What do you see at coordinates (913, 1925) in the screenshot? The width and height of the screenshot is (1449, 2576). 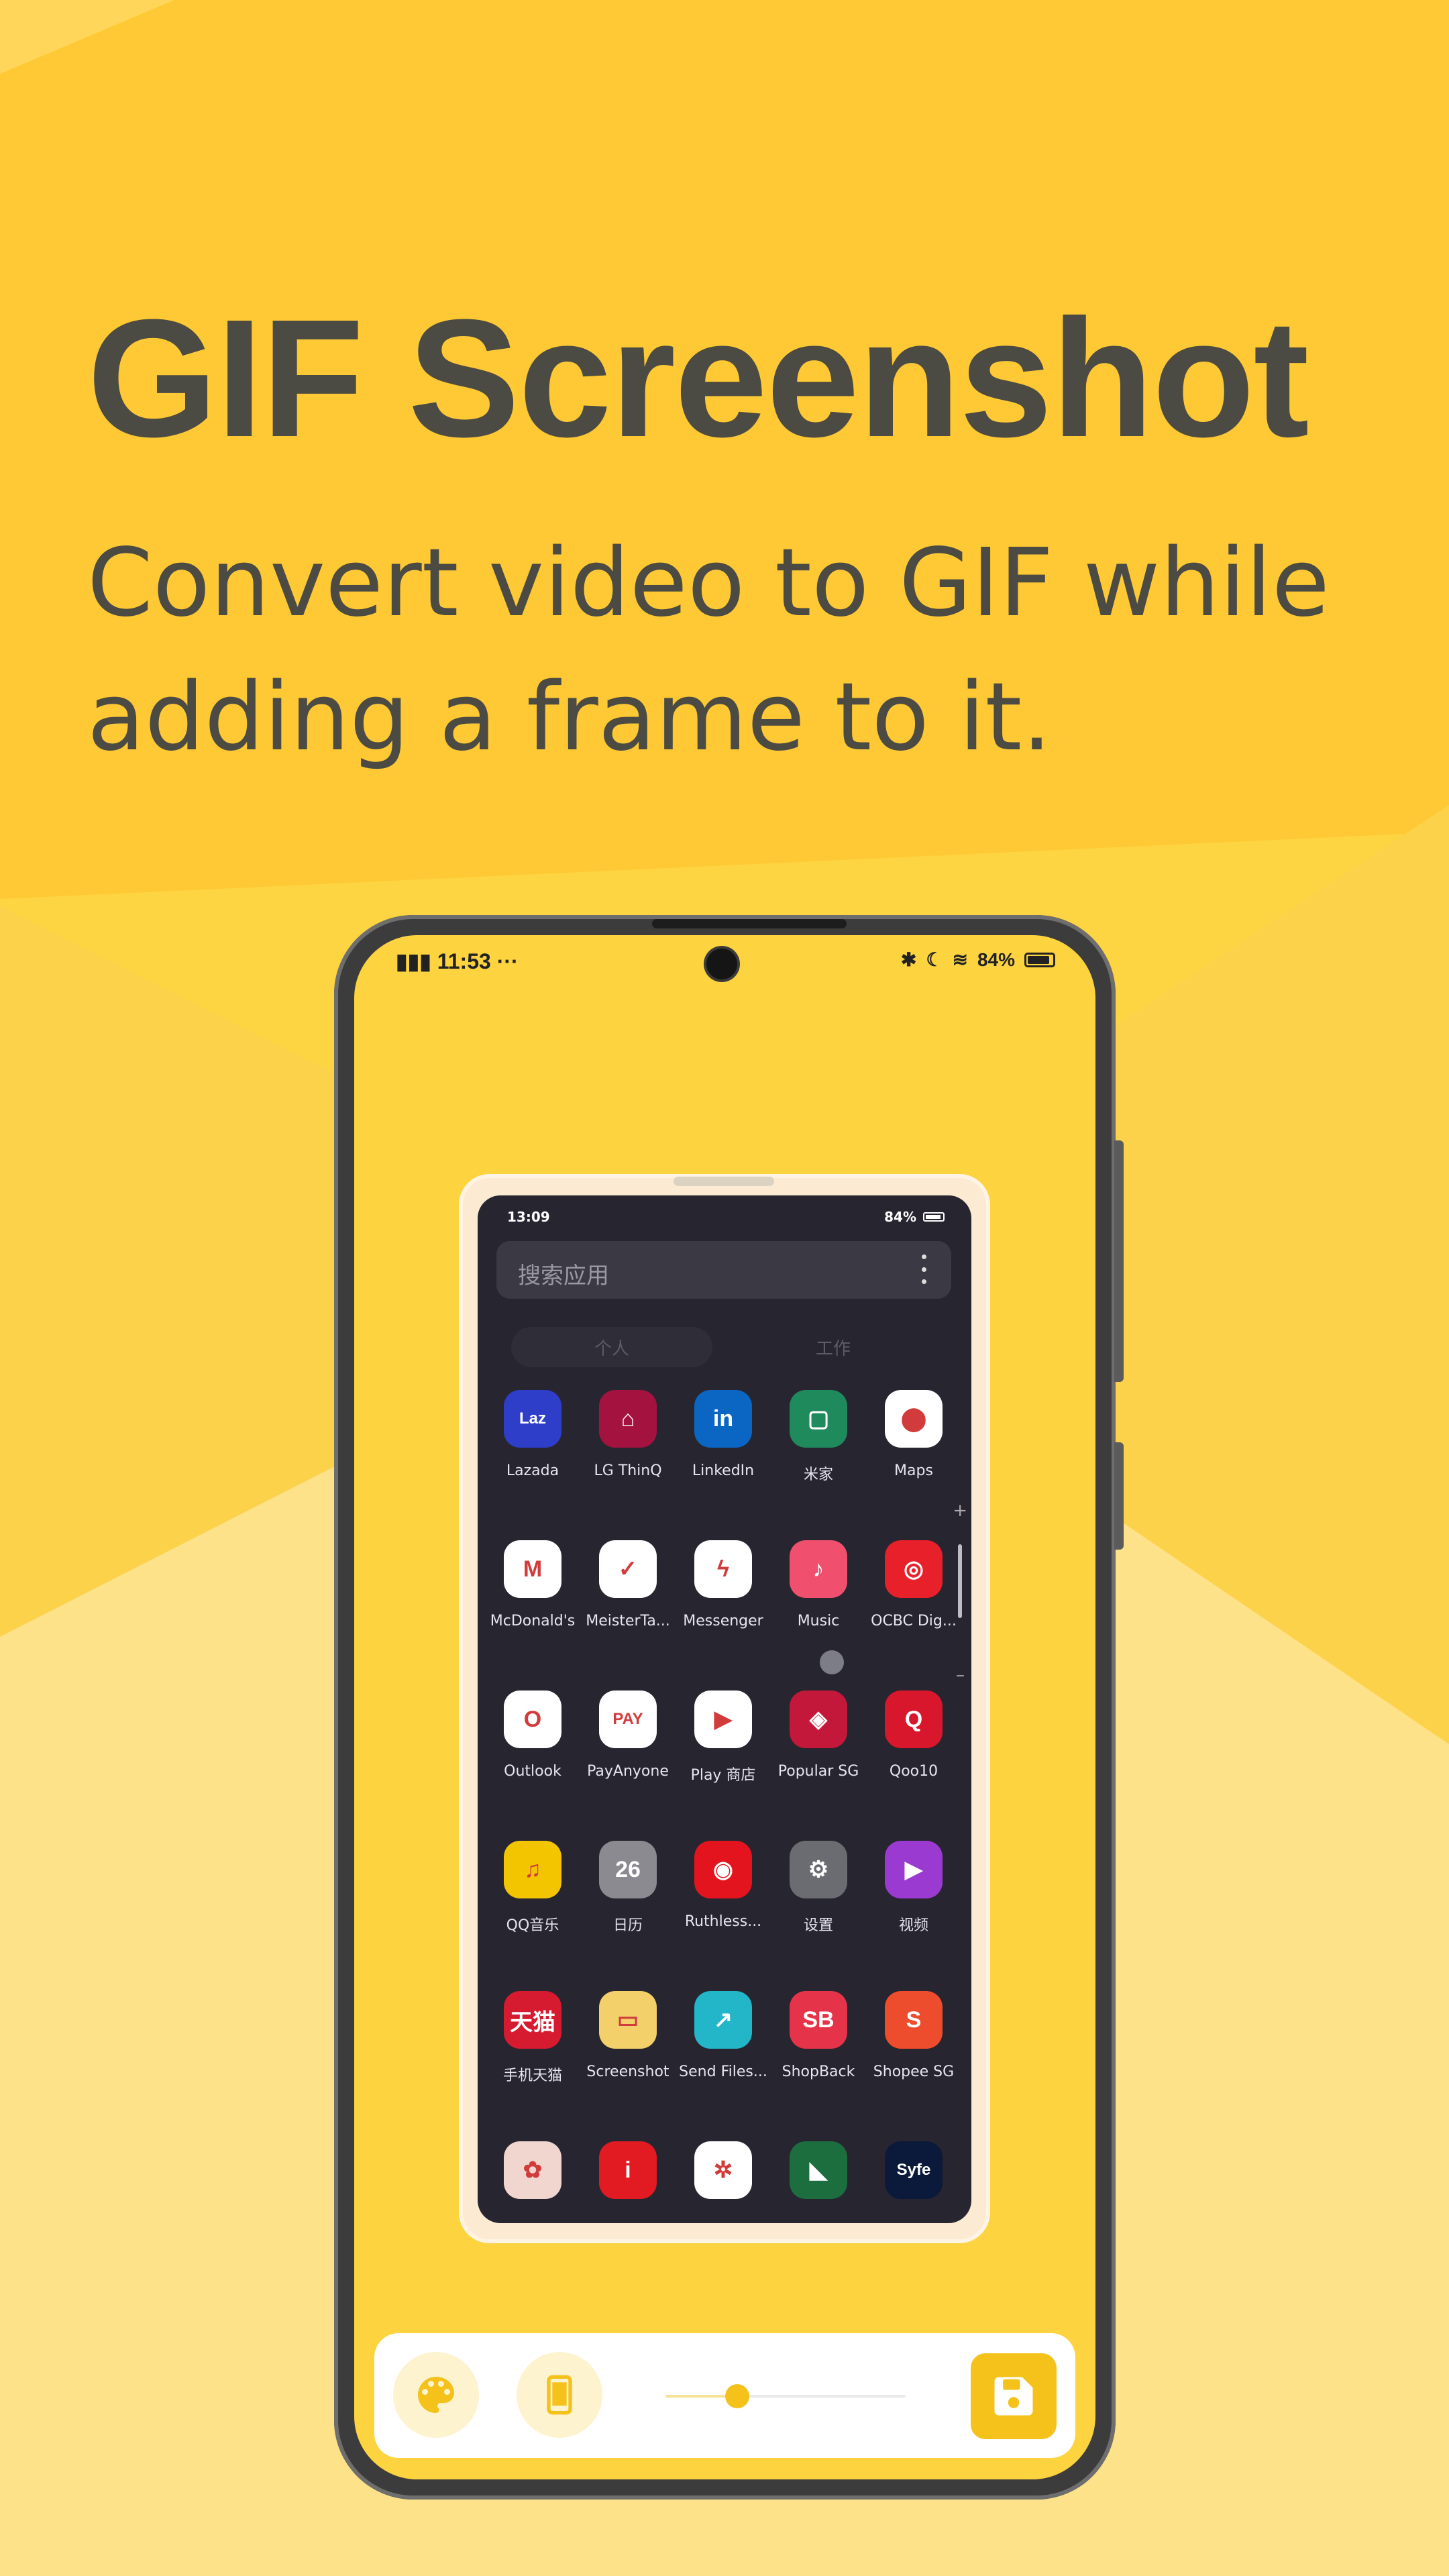 I see `app-label: 视频` at bounding box center [913, 1925].